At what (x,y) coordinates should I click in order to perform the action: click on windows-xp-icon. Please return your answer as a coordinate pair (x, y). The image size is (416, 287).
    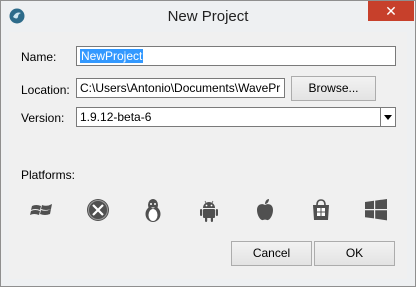
    Looking at the image, I should click on (42, 210).